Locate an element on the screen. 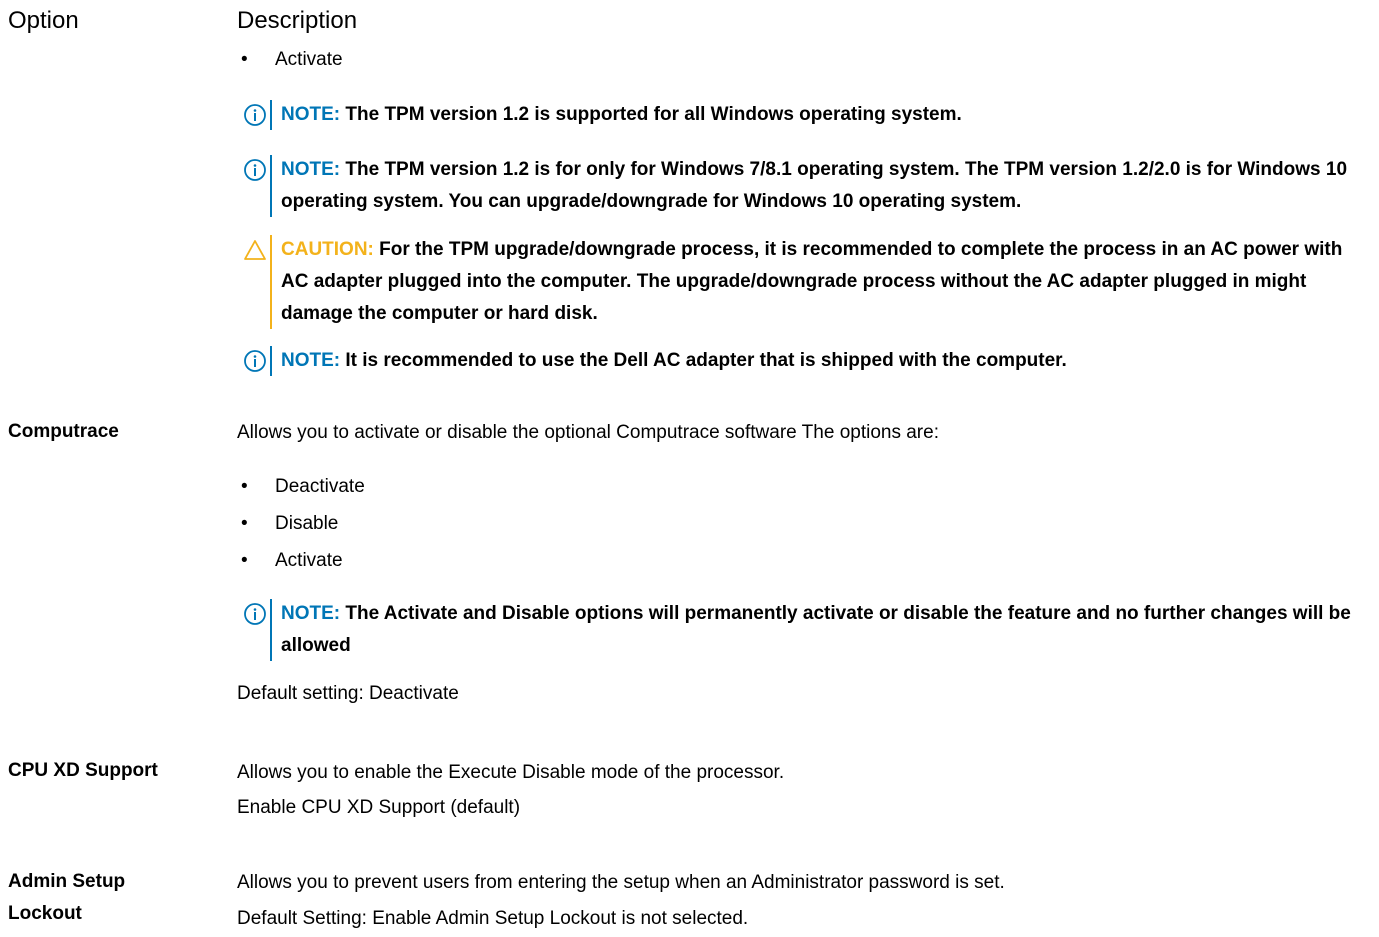 This screenshot has height=937, width=1379. option-cpu-xd-support: CPU XD Support is located at coordinates (83, 770).